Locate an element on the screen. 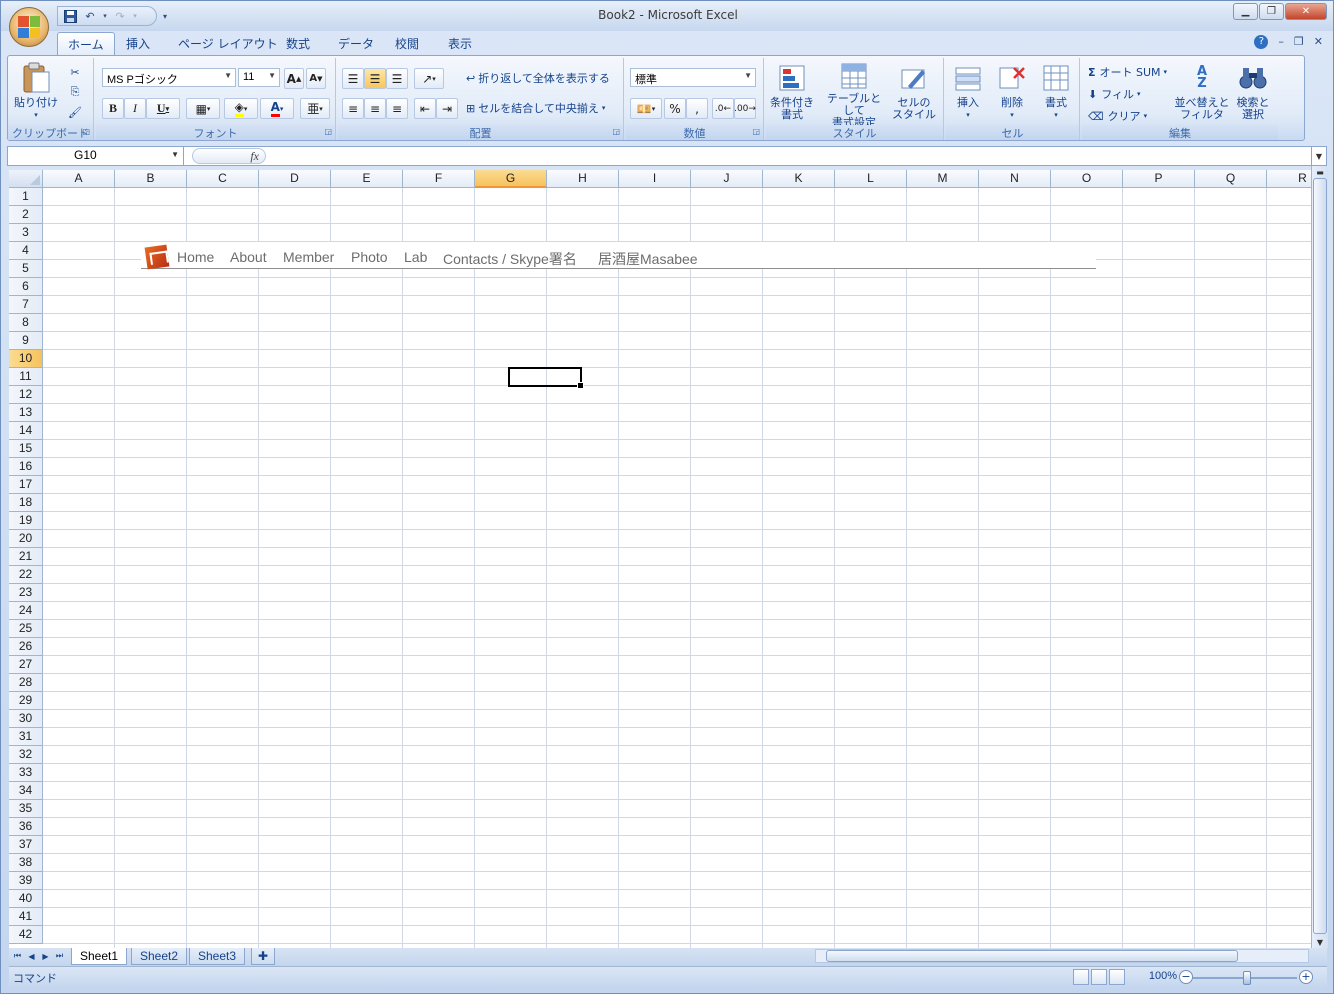 The image size is (1334, 994). active-cell is located at coordinates (546, 378).